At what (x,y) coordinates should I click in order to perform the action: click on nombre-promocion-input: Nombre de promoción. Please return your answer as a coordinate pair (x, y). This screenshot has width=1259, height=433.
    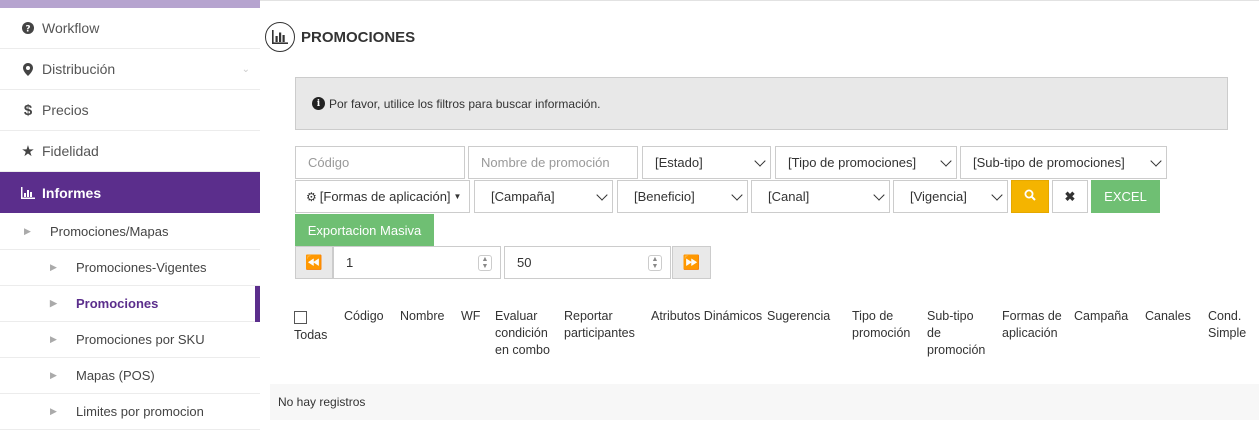
    Looking at the image, I should click on (553, 162).